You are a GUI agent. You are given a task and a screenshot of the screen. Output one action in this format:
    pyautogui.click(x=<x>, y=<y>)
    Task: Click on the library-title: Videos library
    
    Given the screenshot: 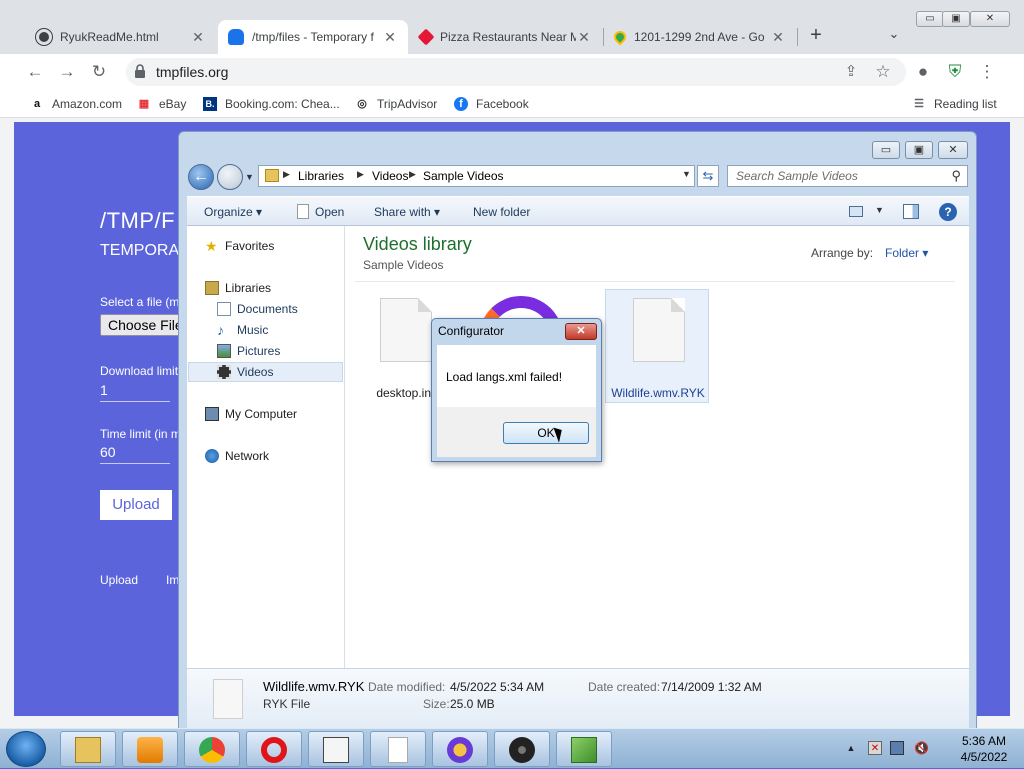 What is the action you would take?
    pyautogui.click(x=417, y=244)
    